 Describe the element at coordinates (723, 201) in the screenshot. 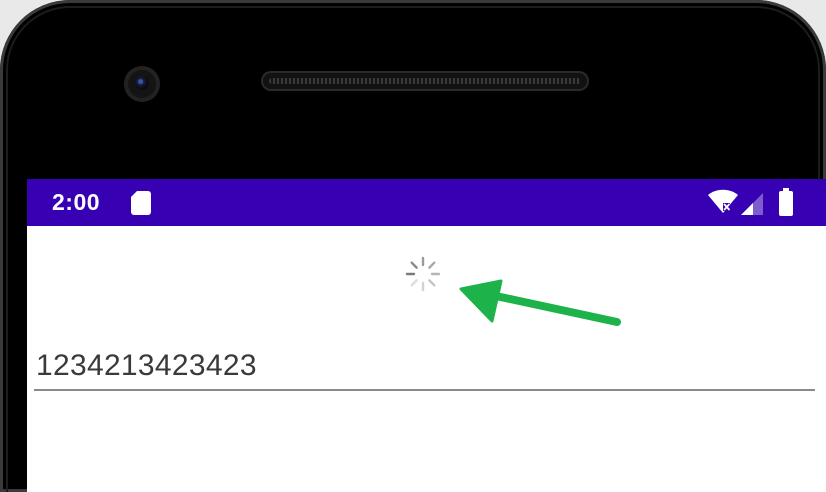

I see `wifi-no-internet-icon` at that location.